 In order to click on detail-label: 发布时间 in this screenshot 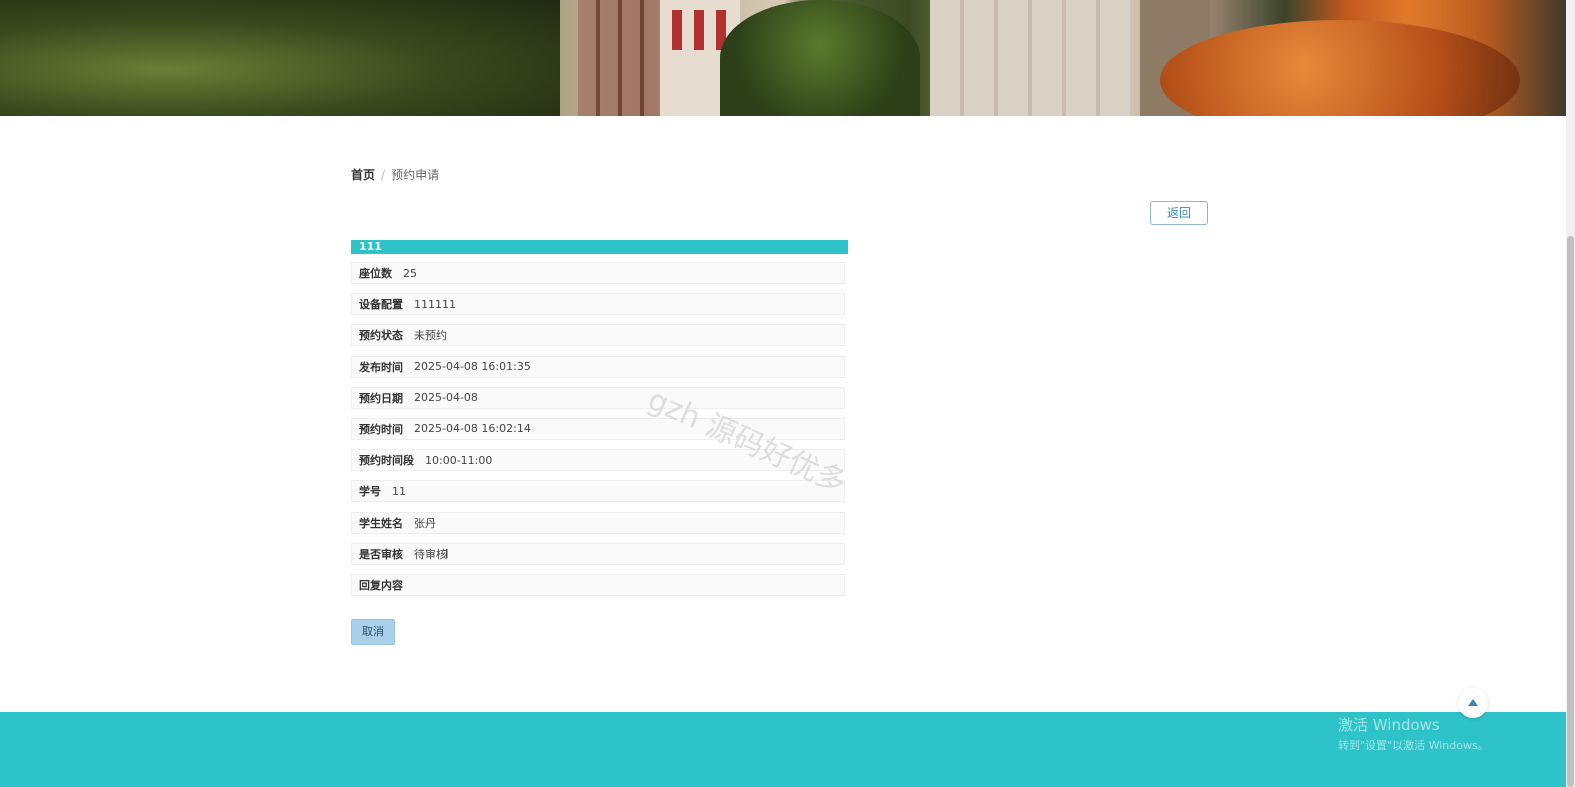, I will do `click(381, 367)`.